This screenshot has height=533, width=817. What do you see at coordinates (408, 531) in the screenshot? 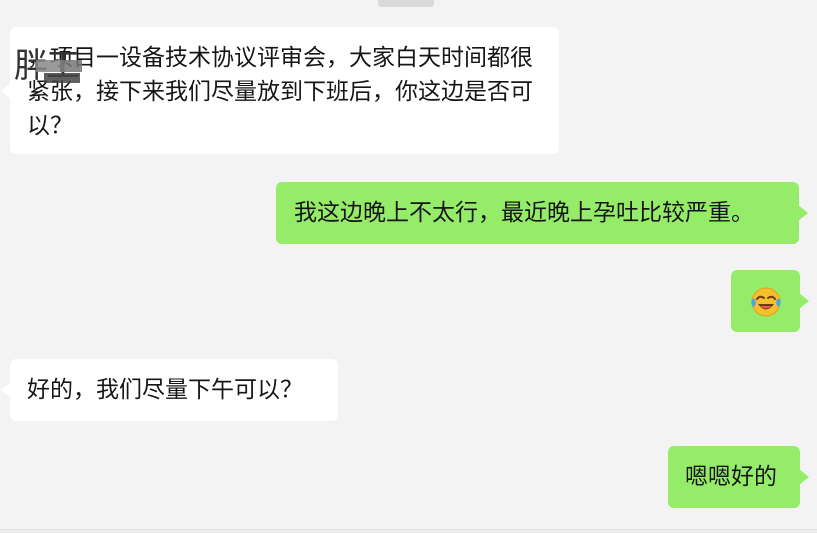
I see `input-area-divider` at bounding box center [408, 531].